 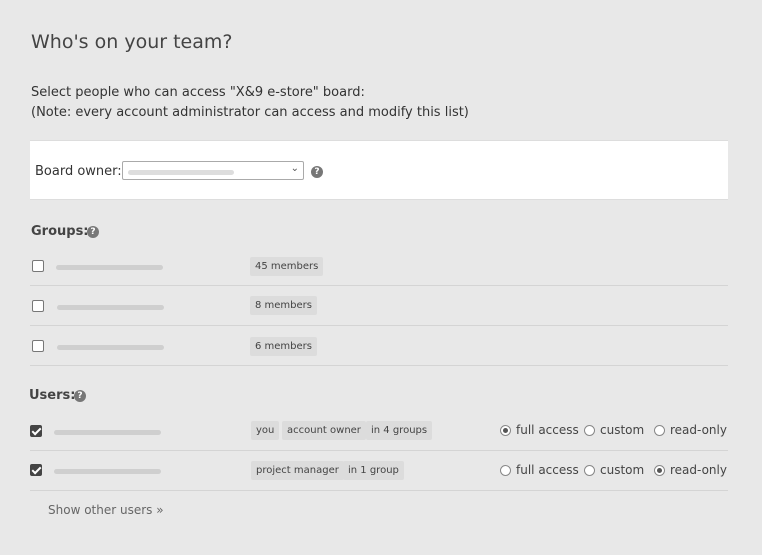 I want to click on member-count-badge: 45 members, so click(x=287, y=266).